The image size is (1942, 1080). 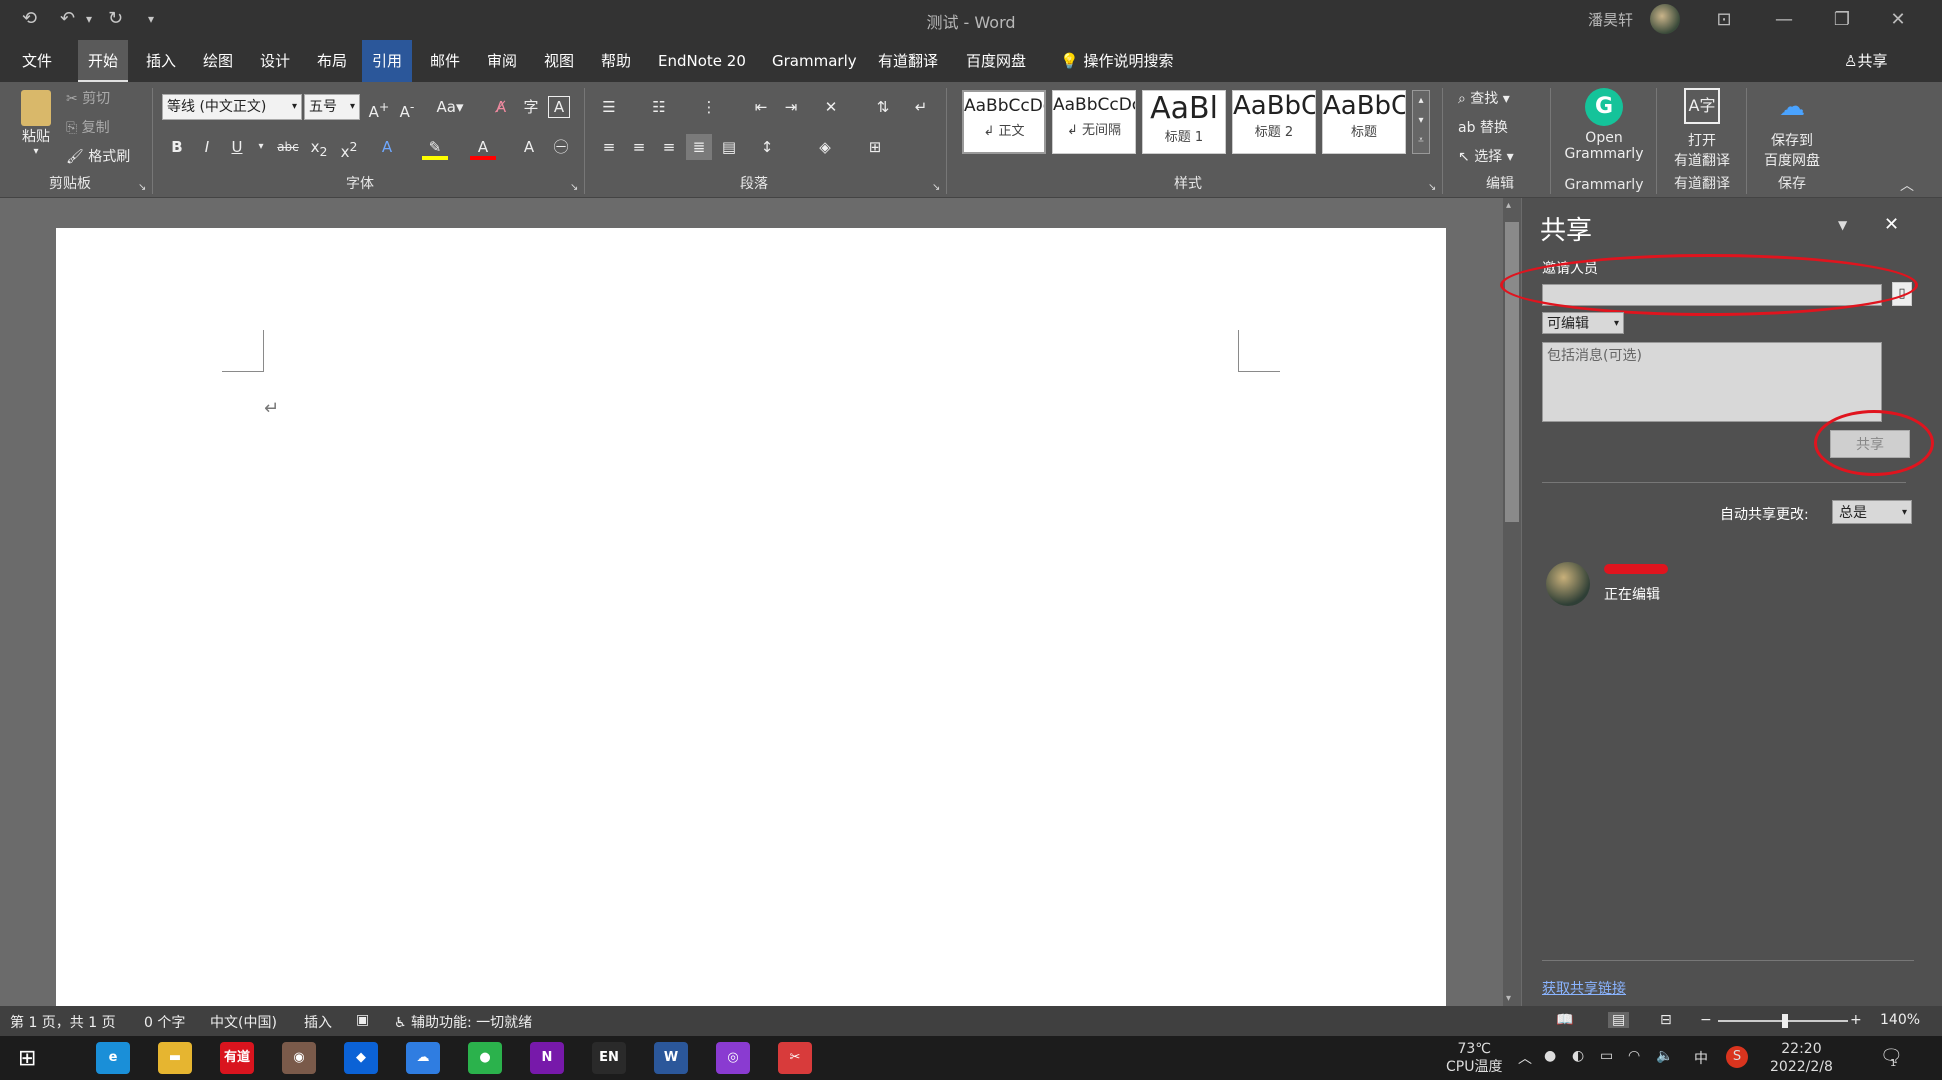 I want to click on open-youdao-button: A字 打开 有道翻译, so click(x=1702, y=129).